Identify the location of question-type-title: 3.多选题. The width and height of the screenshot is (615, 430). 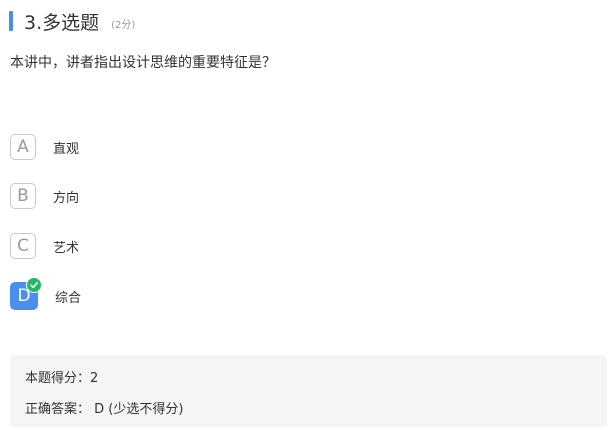
(62, 22).